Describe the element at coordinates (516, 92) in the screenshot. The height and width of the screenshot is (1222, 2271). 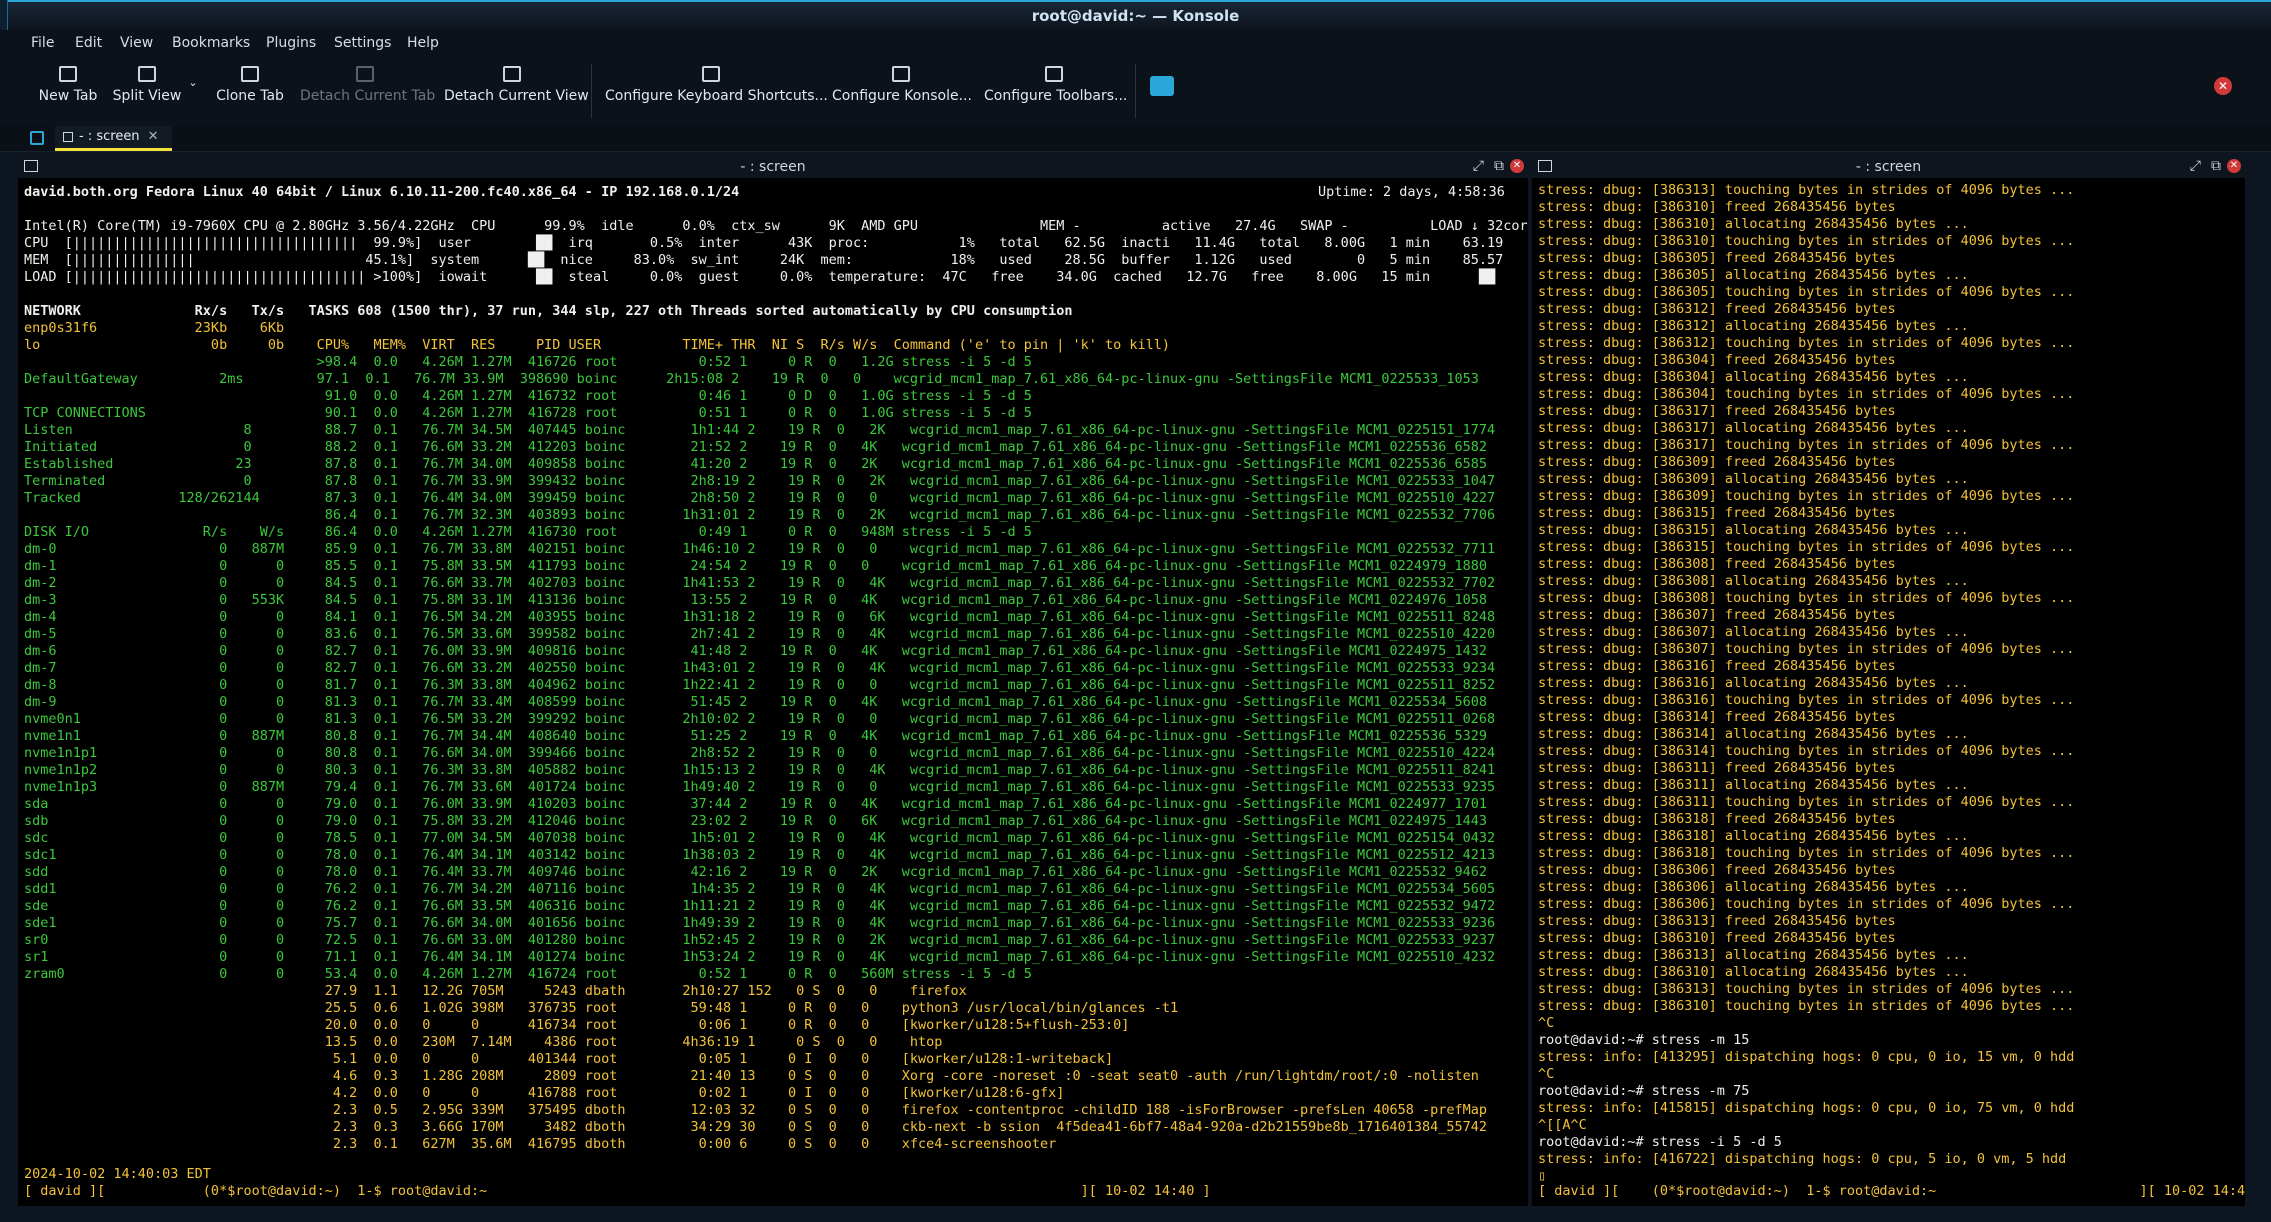
I see `detach-view-button: Detach Current View` at that location.